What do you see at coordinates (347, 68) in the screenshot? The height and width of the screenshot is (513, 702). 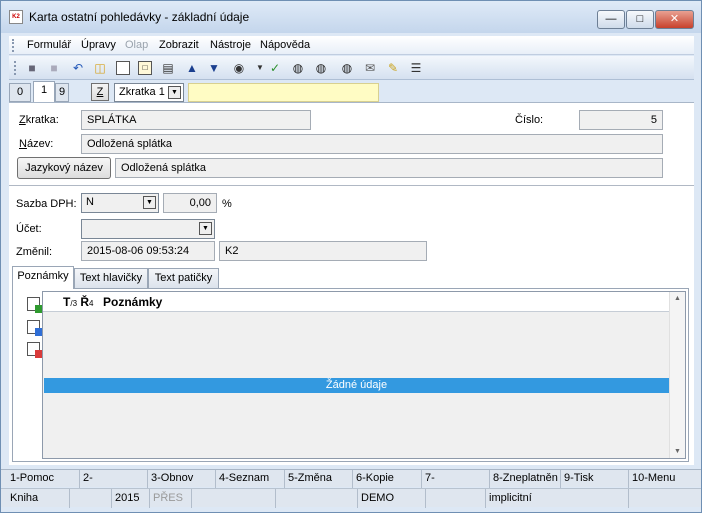 I see `binoculars-forward-icon: ◍` at bounding box center [347, 68].